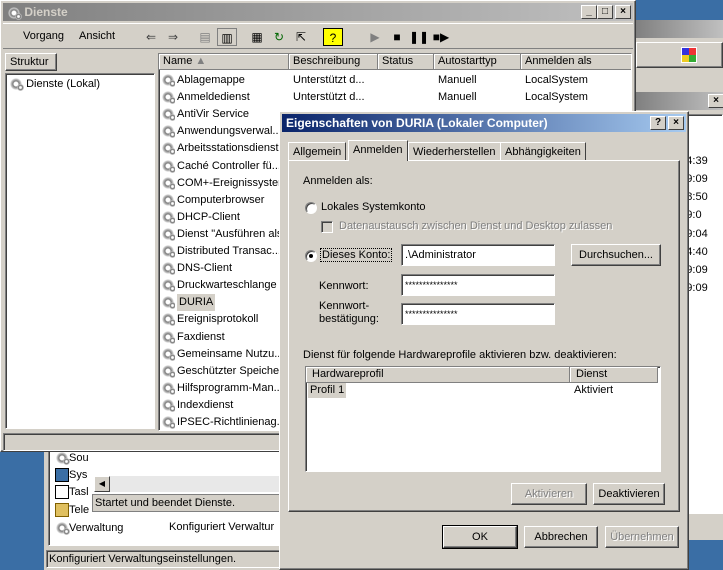 Image resolution: width=723 pixels, height=570 pixels. Describe the element at coordinates (543, 151) in the screenshot. I see `tab-abhaengigkeiten: Abhängigkeiten` at that location.